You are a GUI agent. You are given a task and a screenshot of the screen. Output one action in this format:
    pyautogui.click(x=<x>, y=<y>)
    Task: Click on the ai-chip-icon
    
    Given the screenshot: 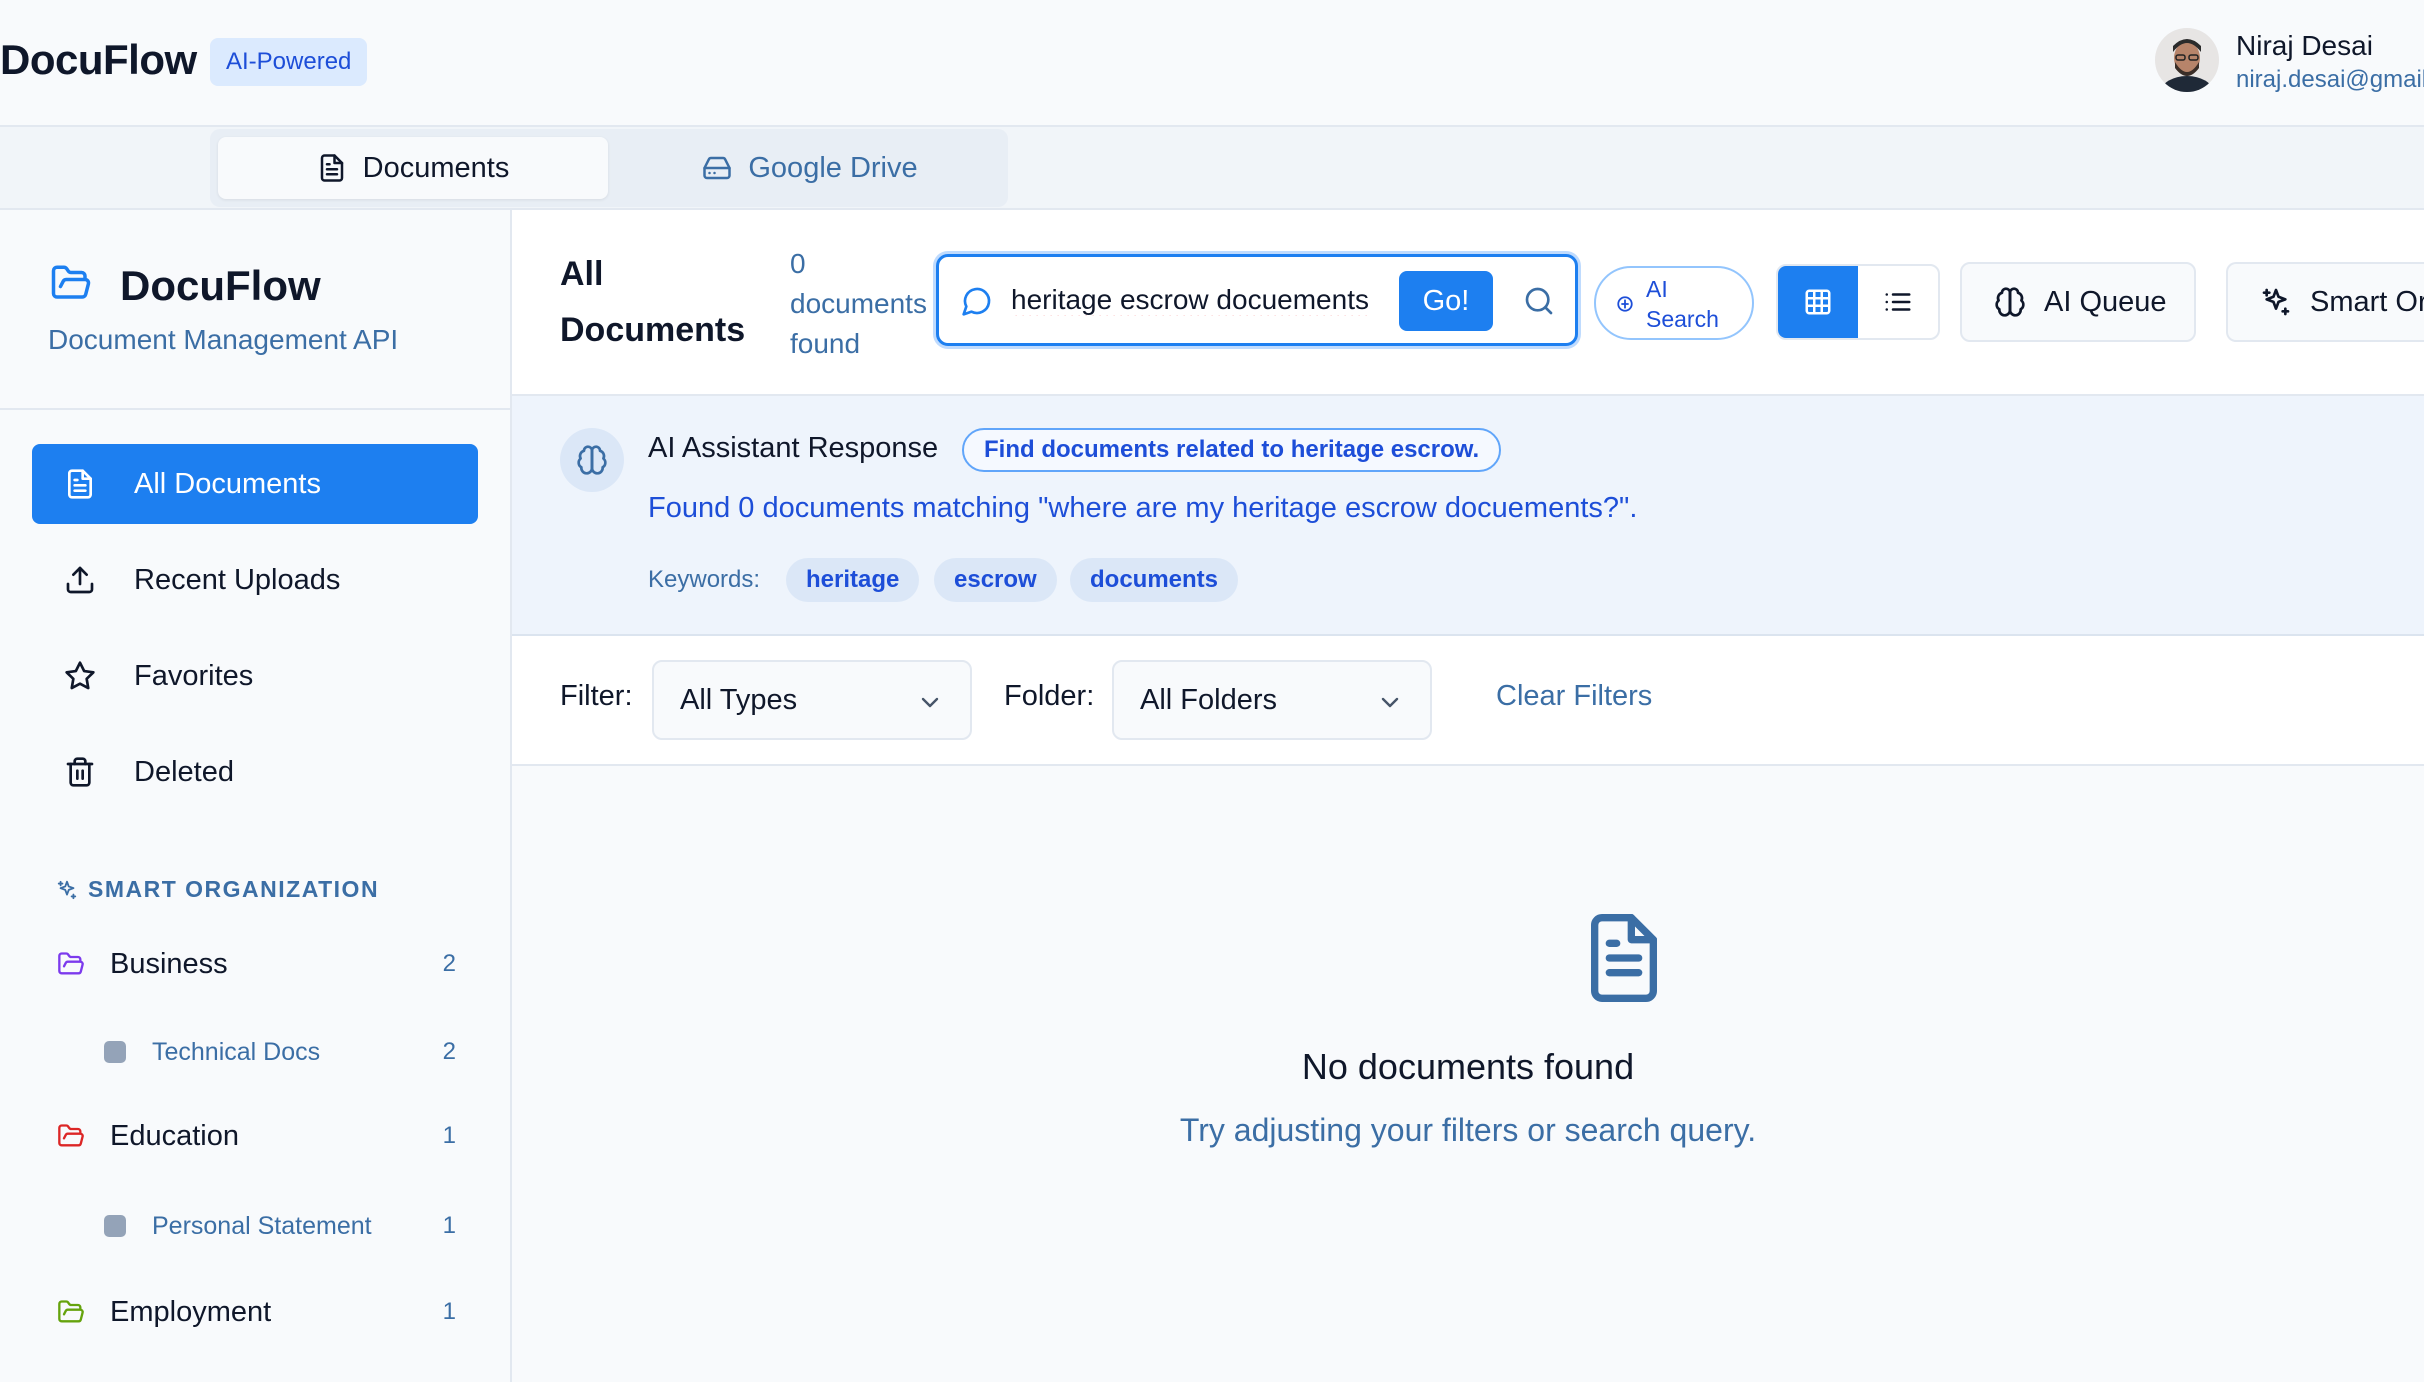 What is the action you would take?
    pyautogui.click(x=1625, y=304)
    